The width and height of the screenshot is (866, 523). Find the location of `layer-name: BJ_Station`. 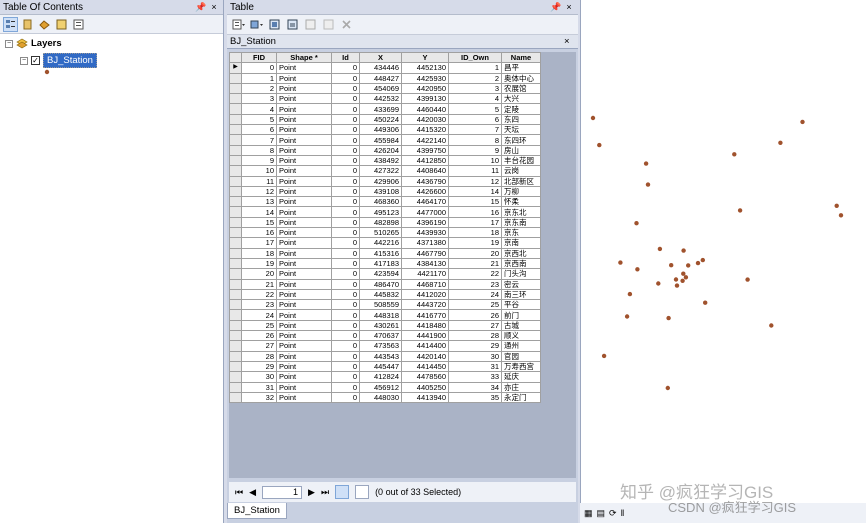

layer-name: BJ_Station is located at coordinates (70, 60).